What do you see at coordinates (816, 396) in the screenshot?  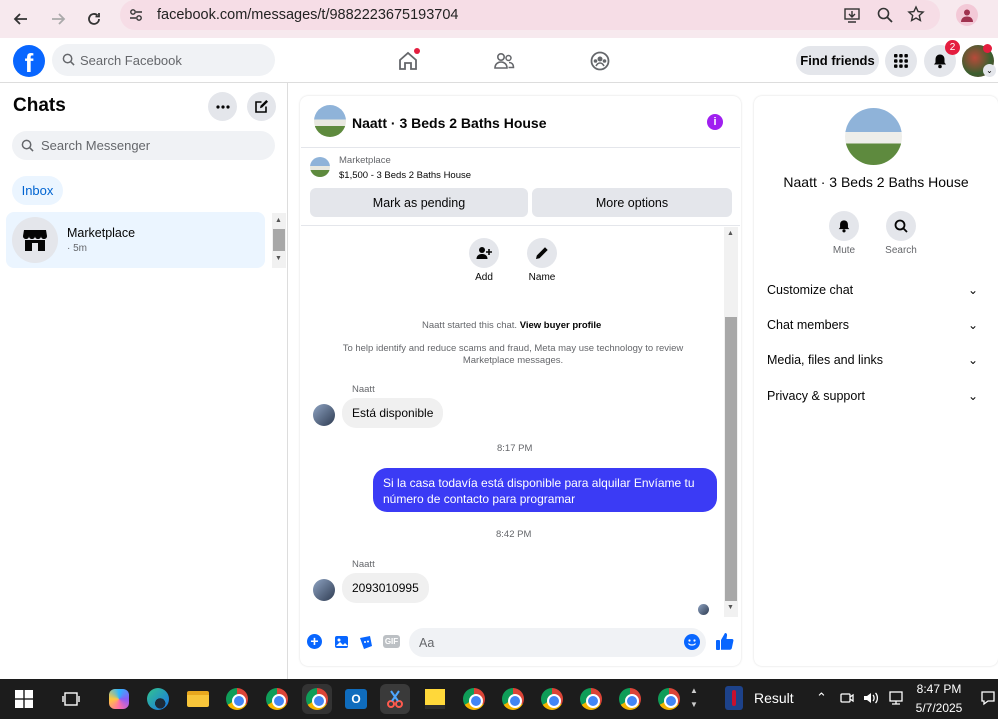 I see `section-privacy-support: Privacy & support` at bounding box center [816, 396].